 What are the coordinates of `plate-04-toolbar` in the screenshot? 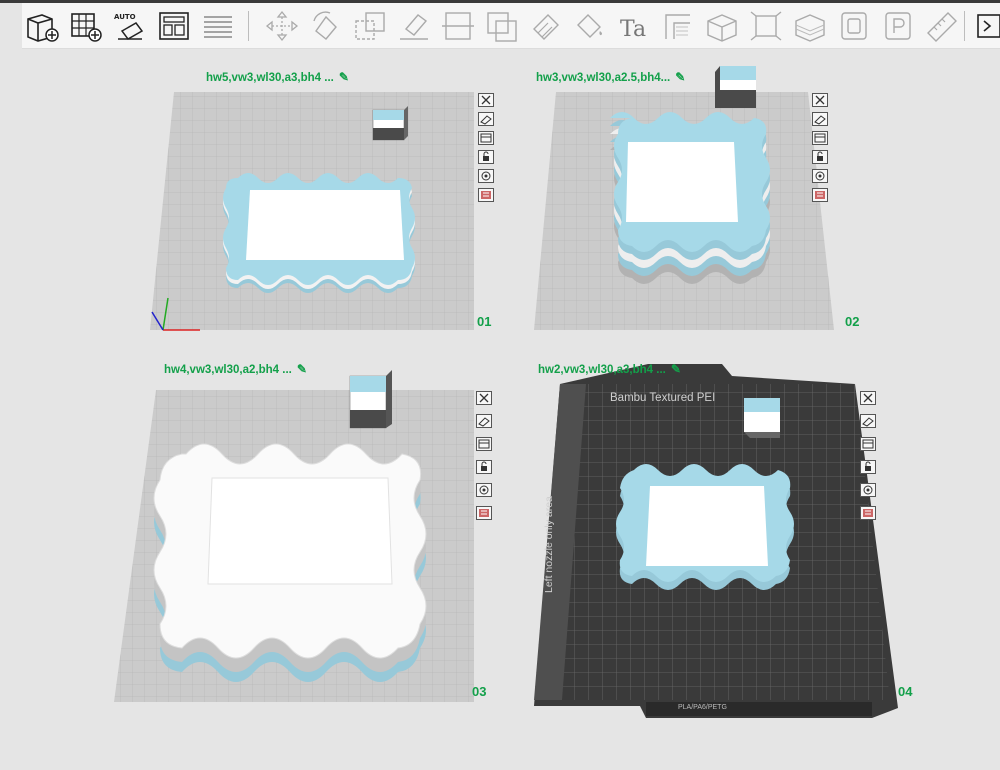 It's located at (869, 458).